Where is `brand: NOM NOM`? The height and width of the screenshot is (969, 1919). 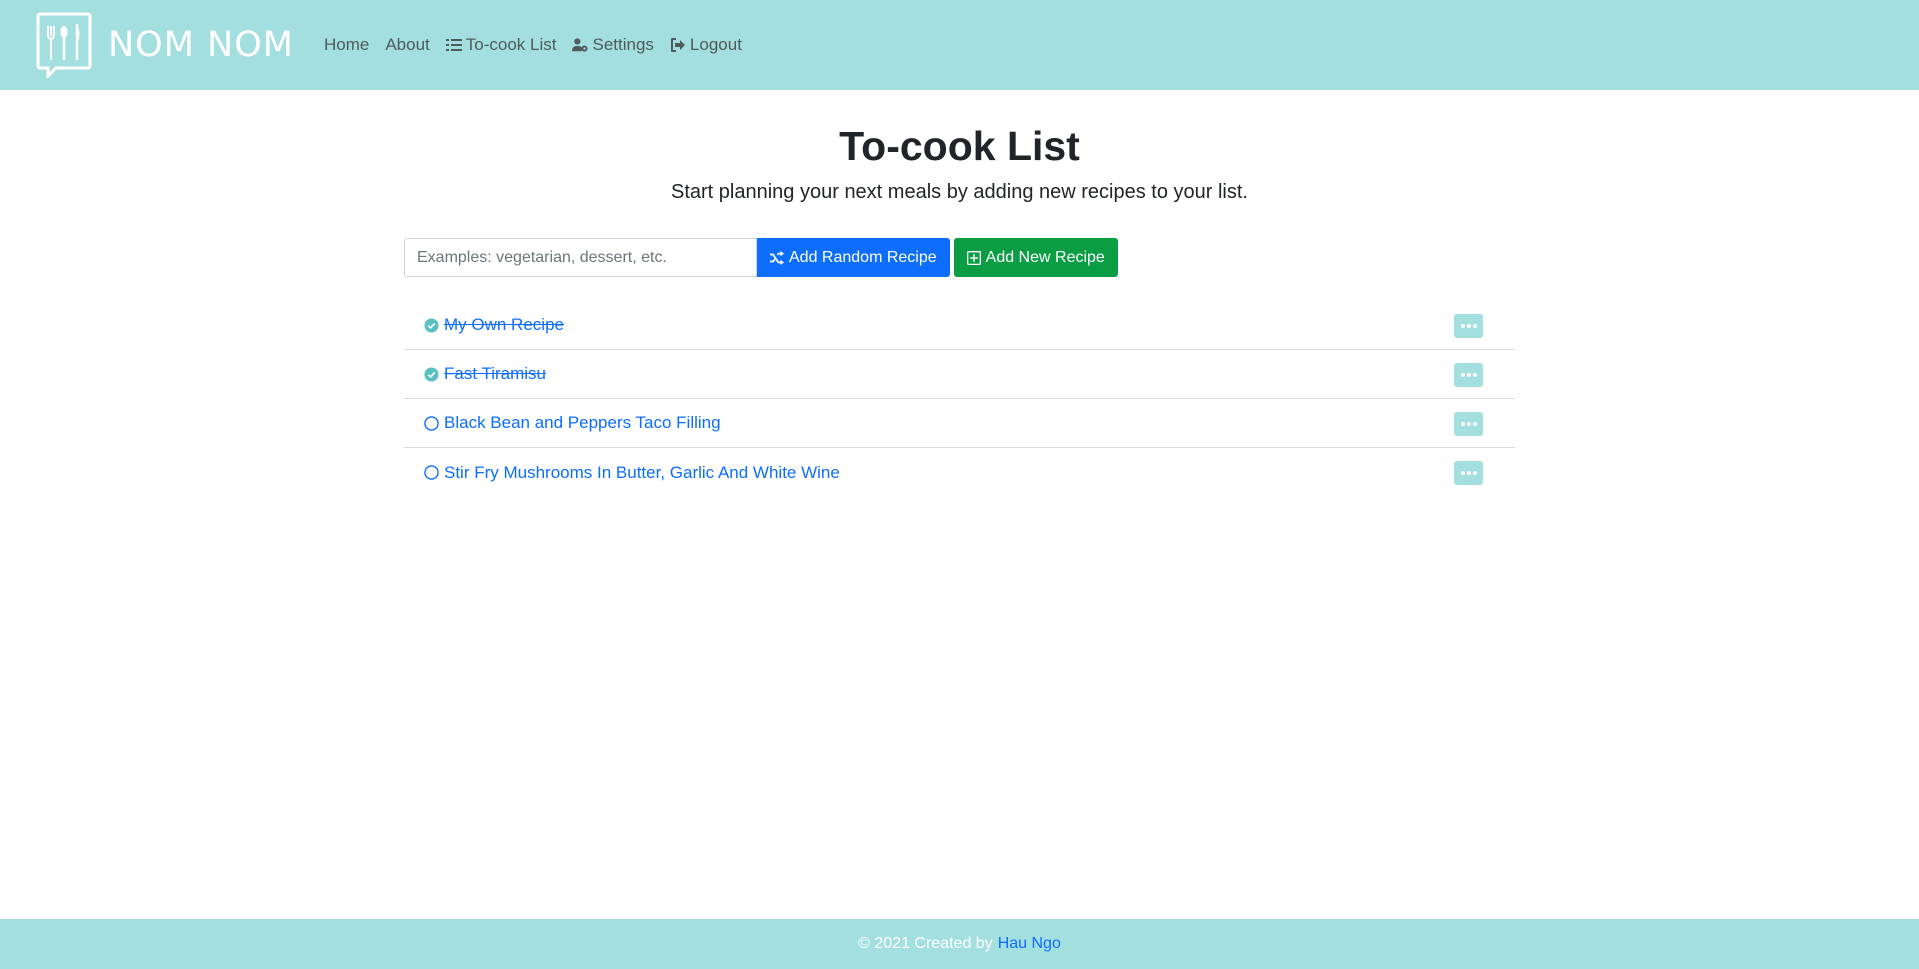
brand: NOM NOM is located at coordinates (165, 45).